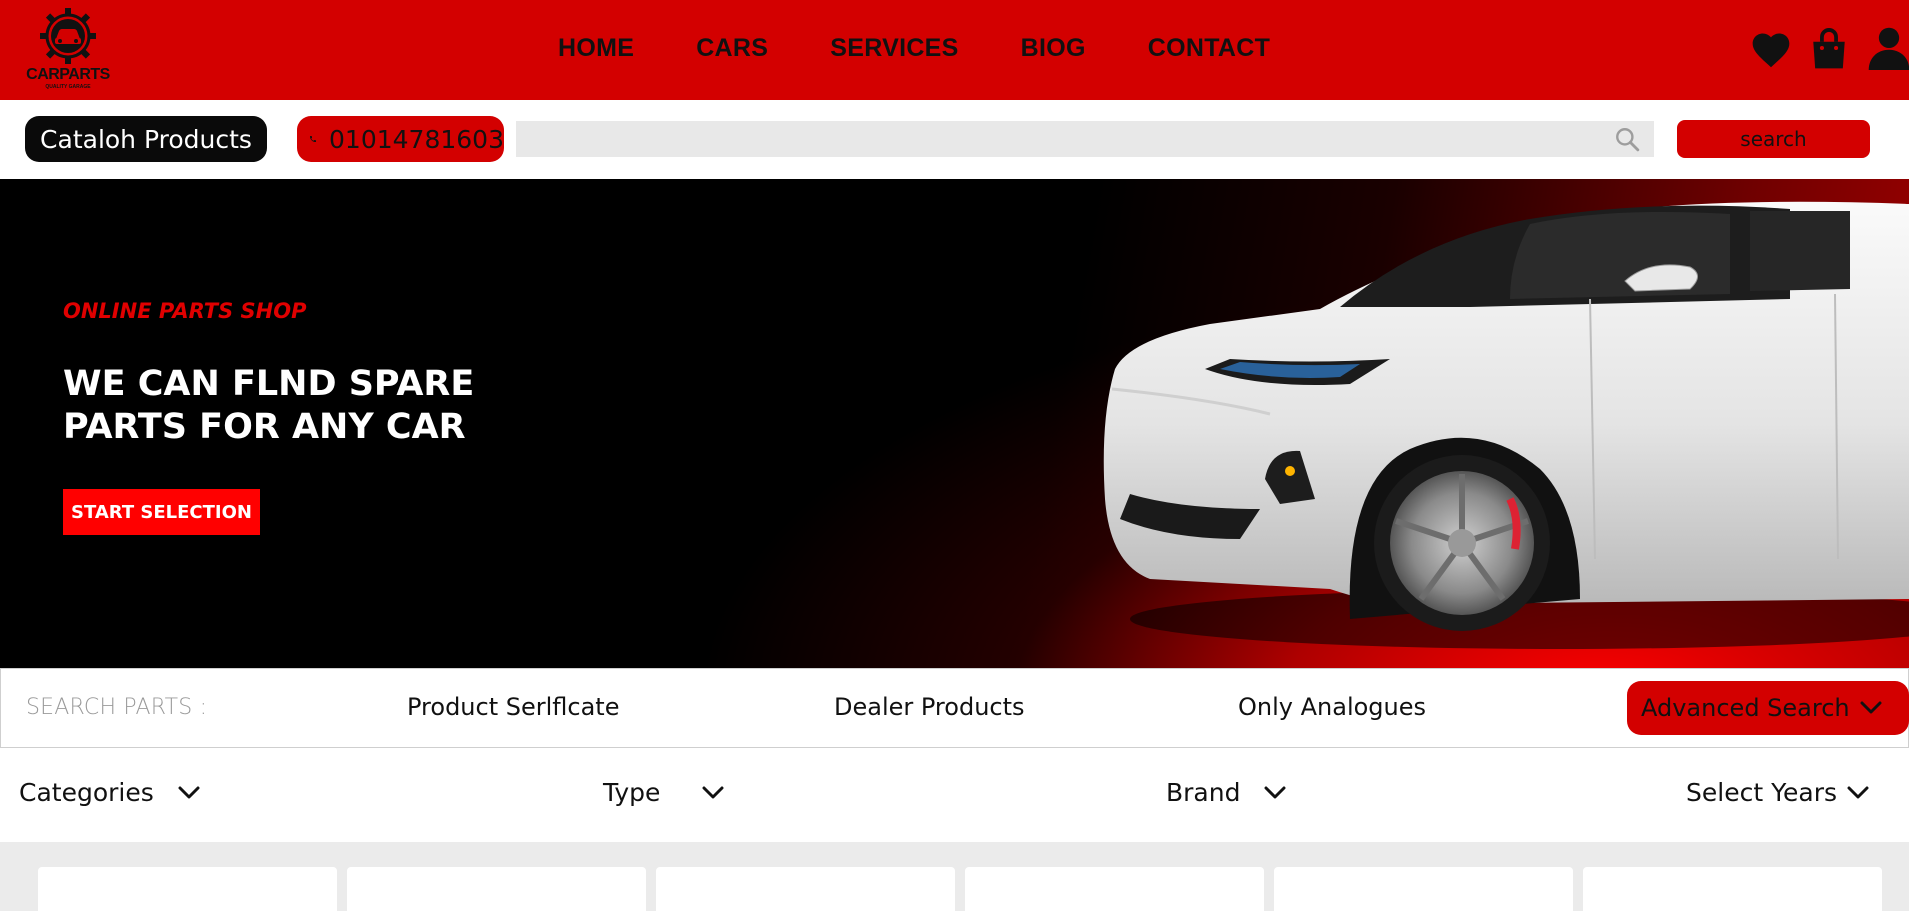  I want to click on phone-button: 01014781603, so click(400, 139).